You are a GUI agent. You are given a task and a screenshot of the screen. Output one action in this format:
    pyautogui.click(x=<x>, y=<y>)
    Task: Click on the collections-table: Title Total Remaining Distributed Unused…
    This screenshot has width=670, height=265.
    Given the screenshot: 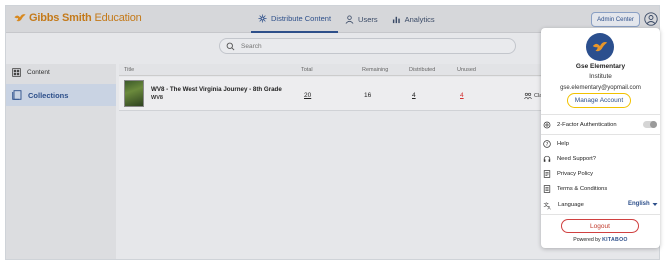 What is the action you would take?
    pyautogui.click(x=334, y=87)
    